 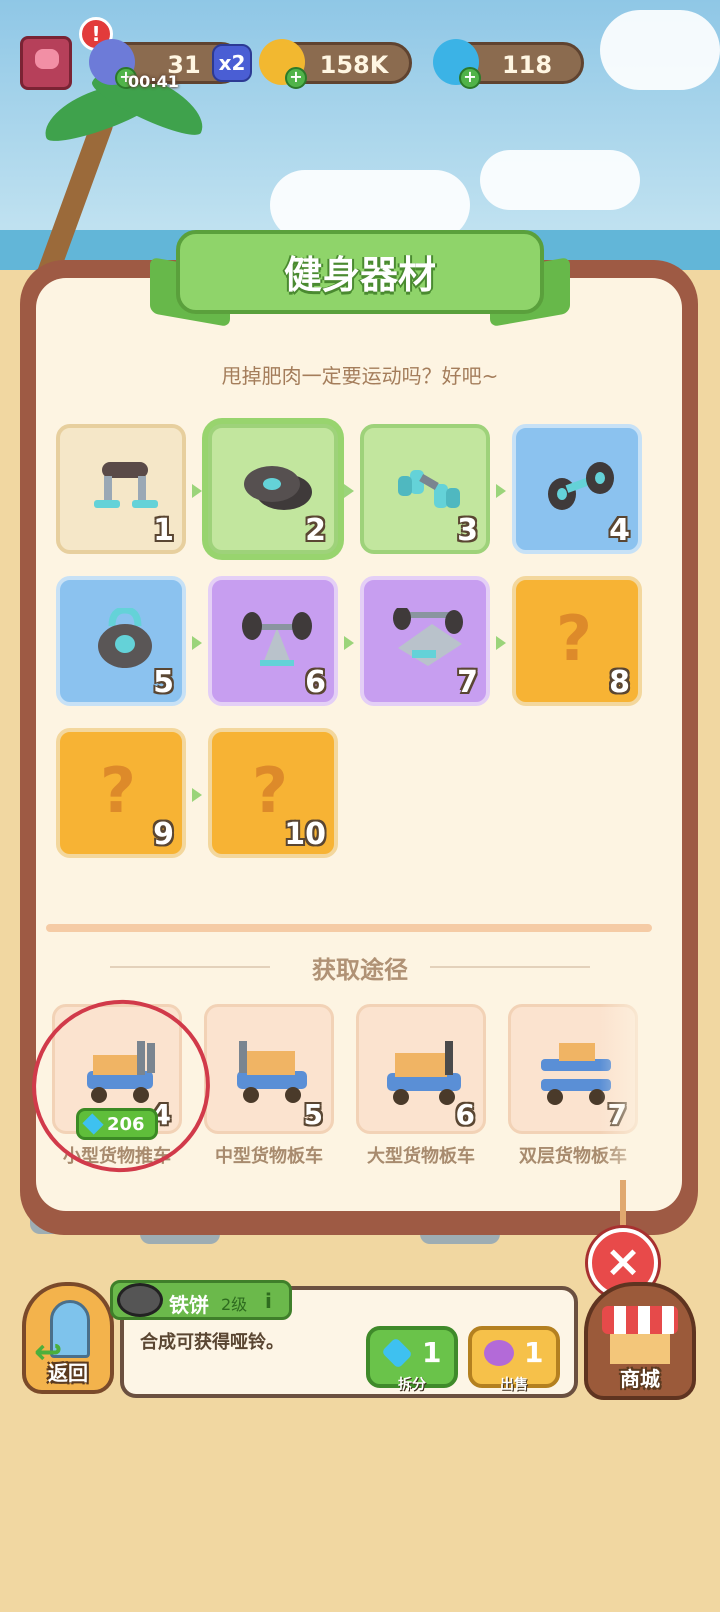 I want to click on info-icon: i, so click(x=268, y=1301).